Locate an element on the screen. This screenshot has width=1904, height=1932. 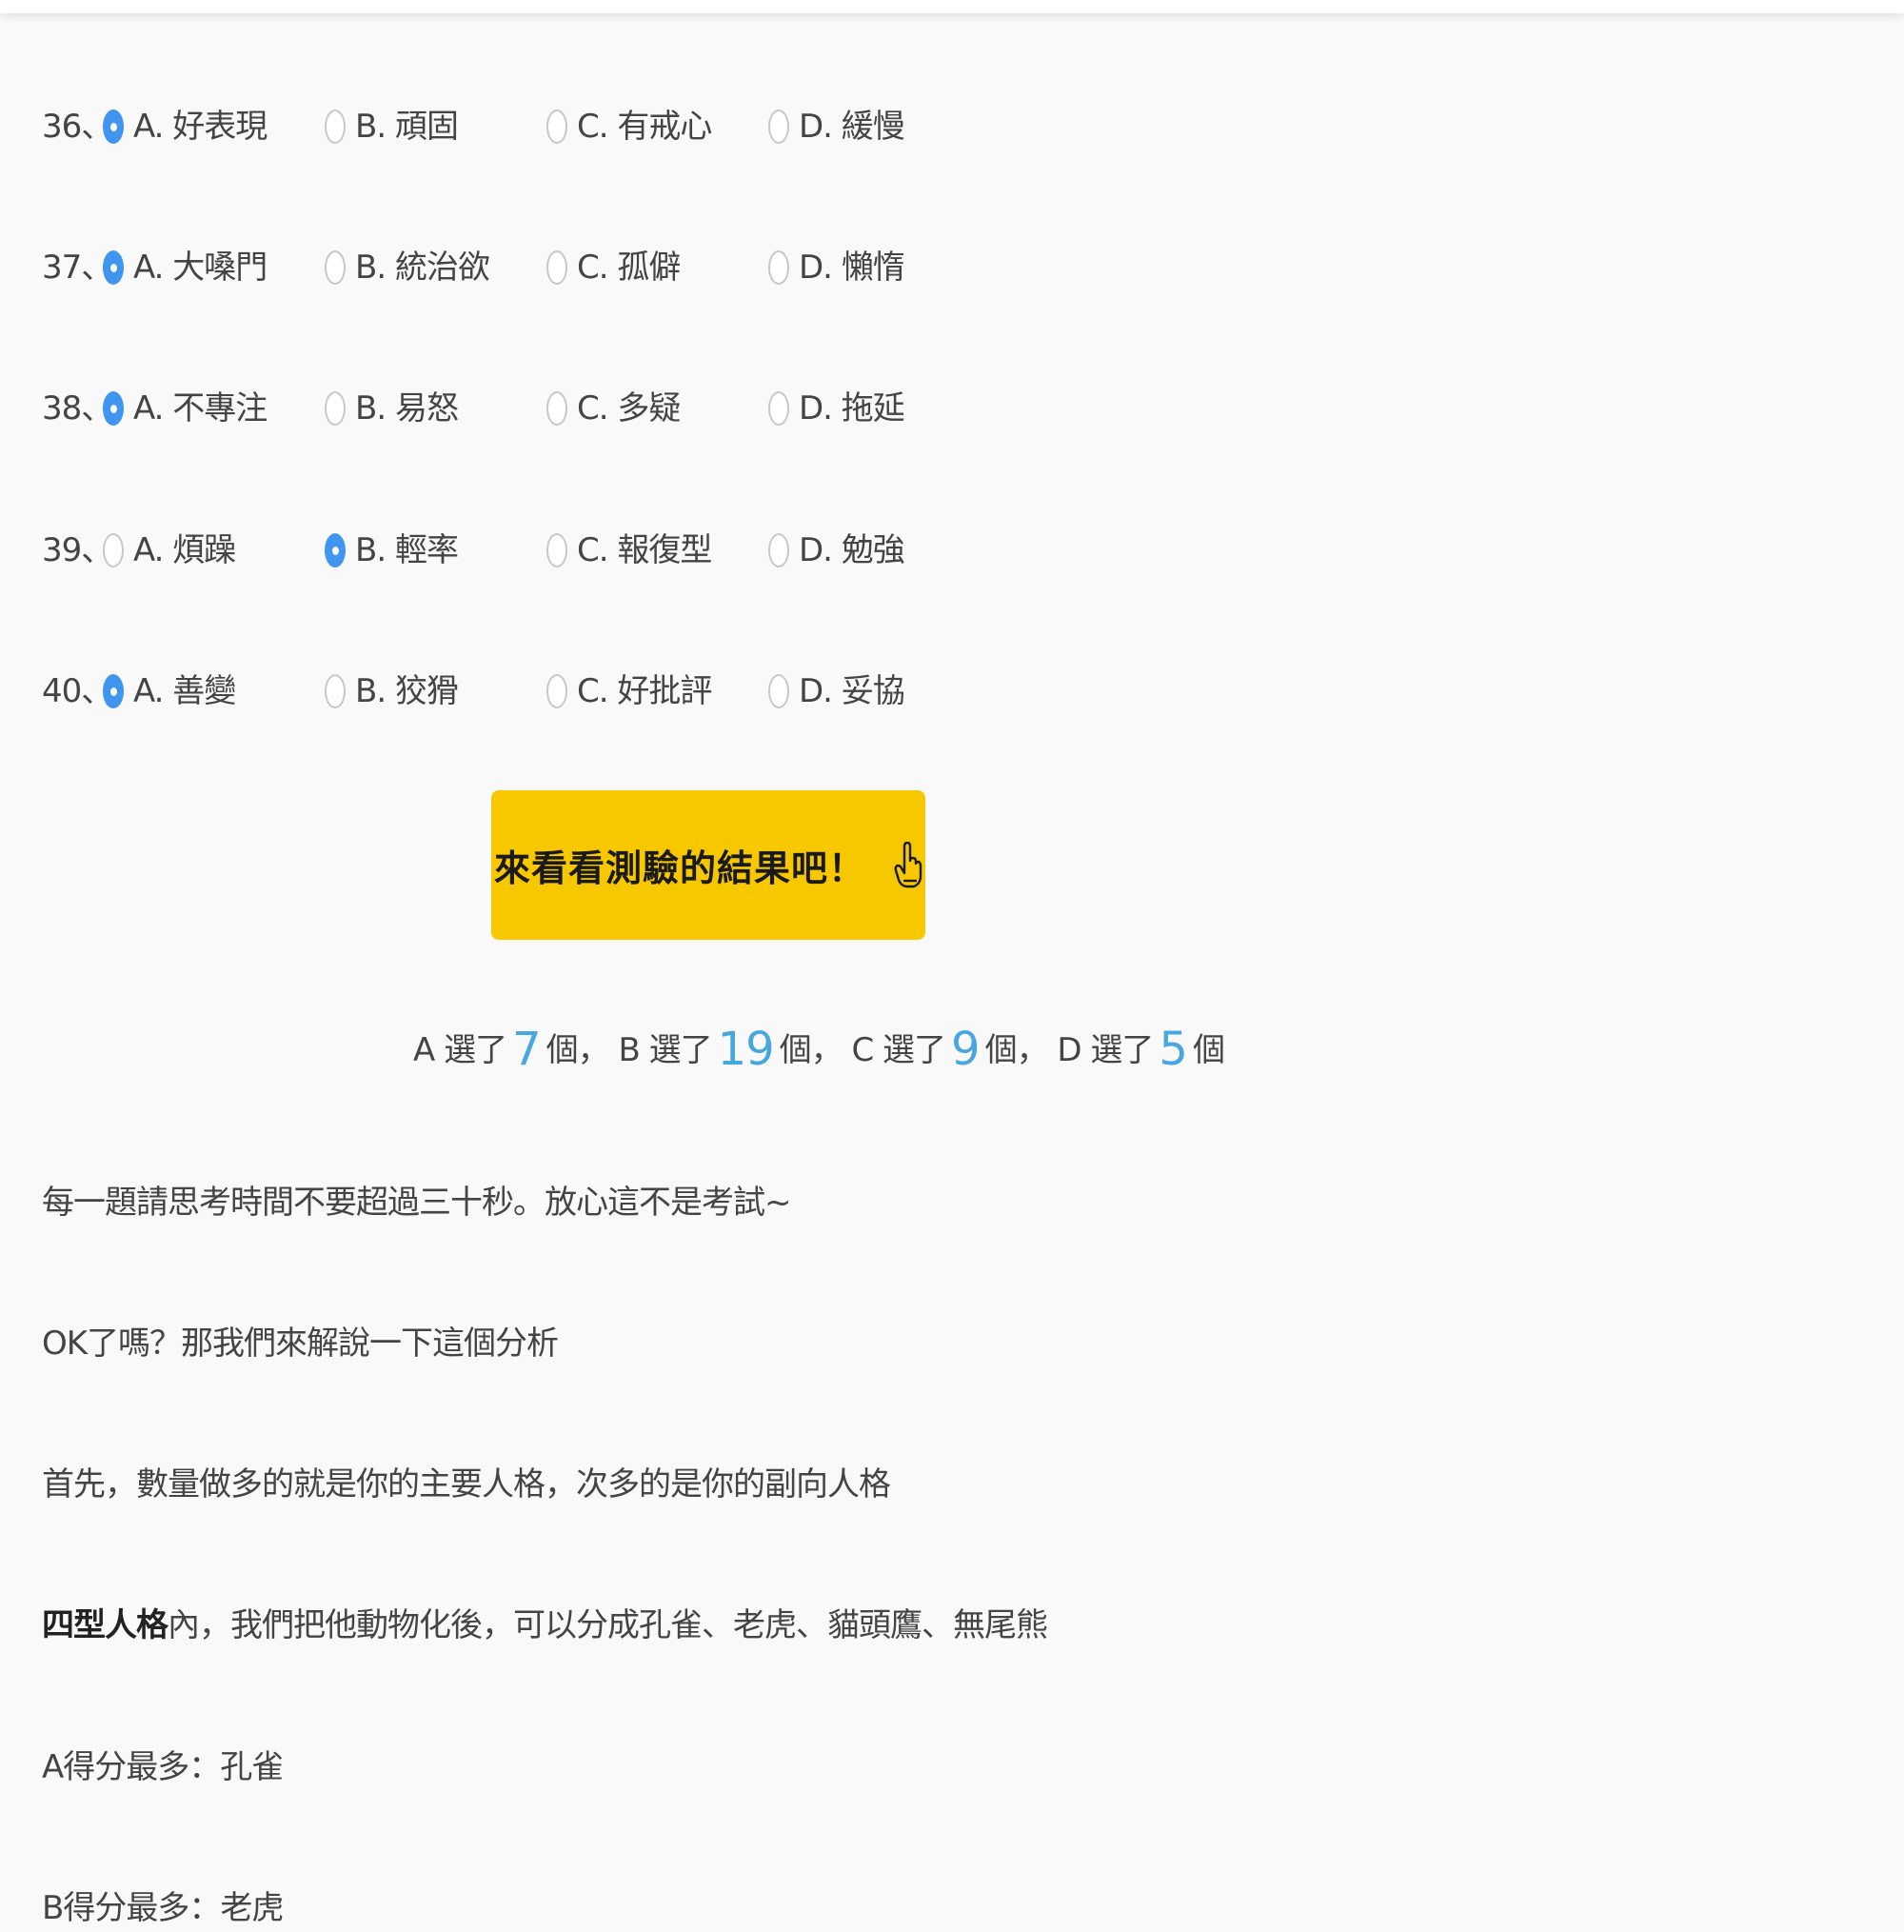
article-paragraph-3: 首先，數量做多的就是你的主要人格，次多的是你的副向人格 is located at coordinates (466, 1484).